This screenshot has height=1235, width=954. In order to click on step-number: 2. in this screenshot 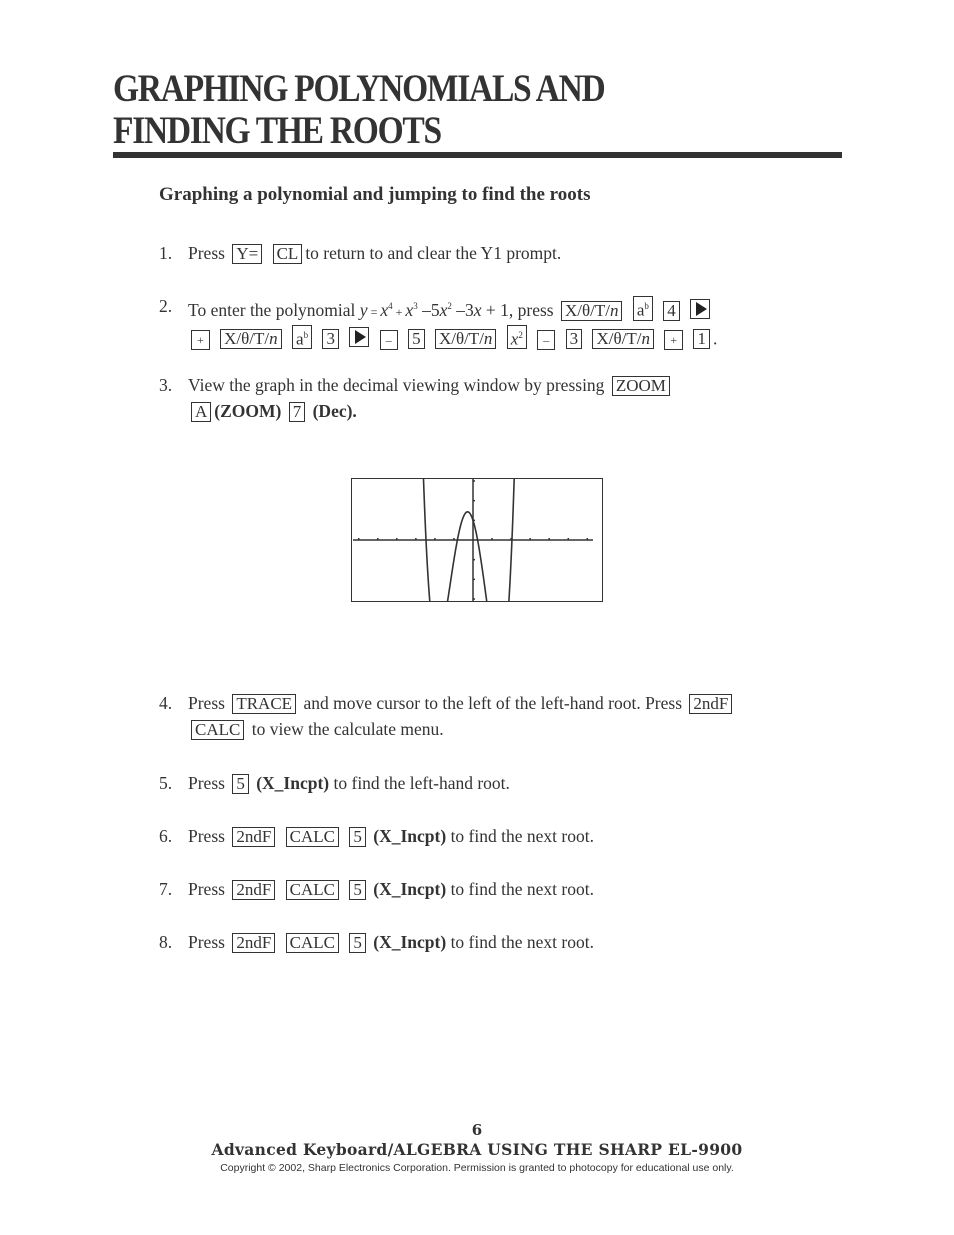, I will do `click(166, 306)`.